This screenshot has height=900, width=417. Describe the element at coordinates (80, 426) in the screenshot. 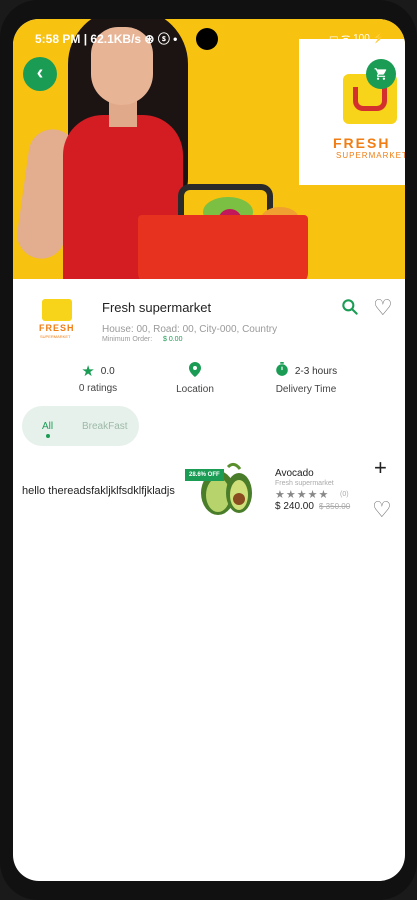

I see `category-tabs: All BreakFast` at that location.